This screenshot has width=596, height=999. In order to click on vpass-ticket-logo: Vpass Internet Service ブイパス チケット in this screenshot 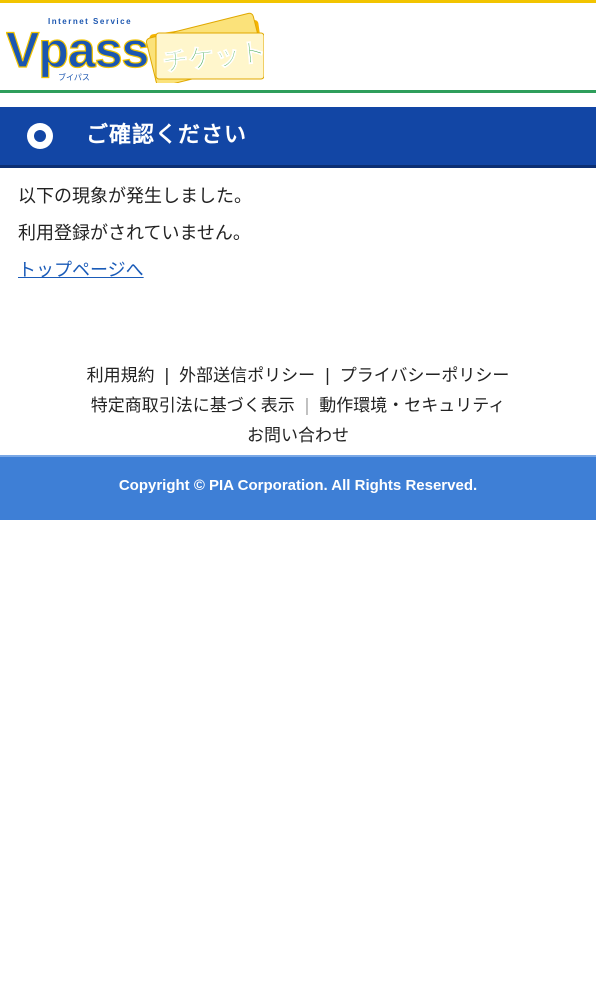, I will do `click(135, 47)`.